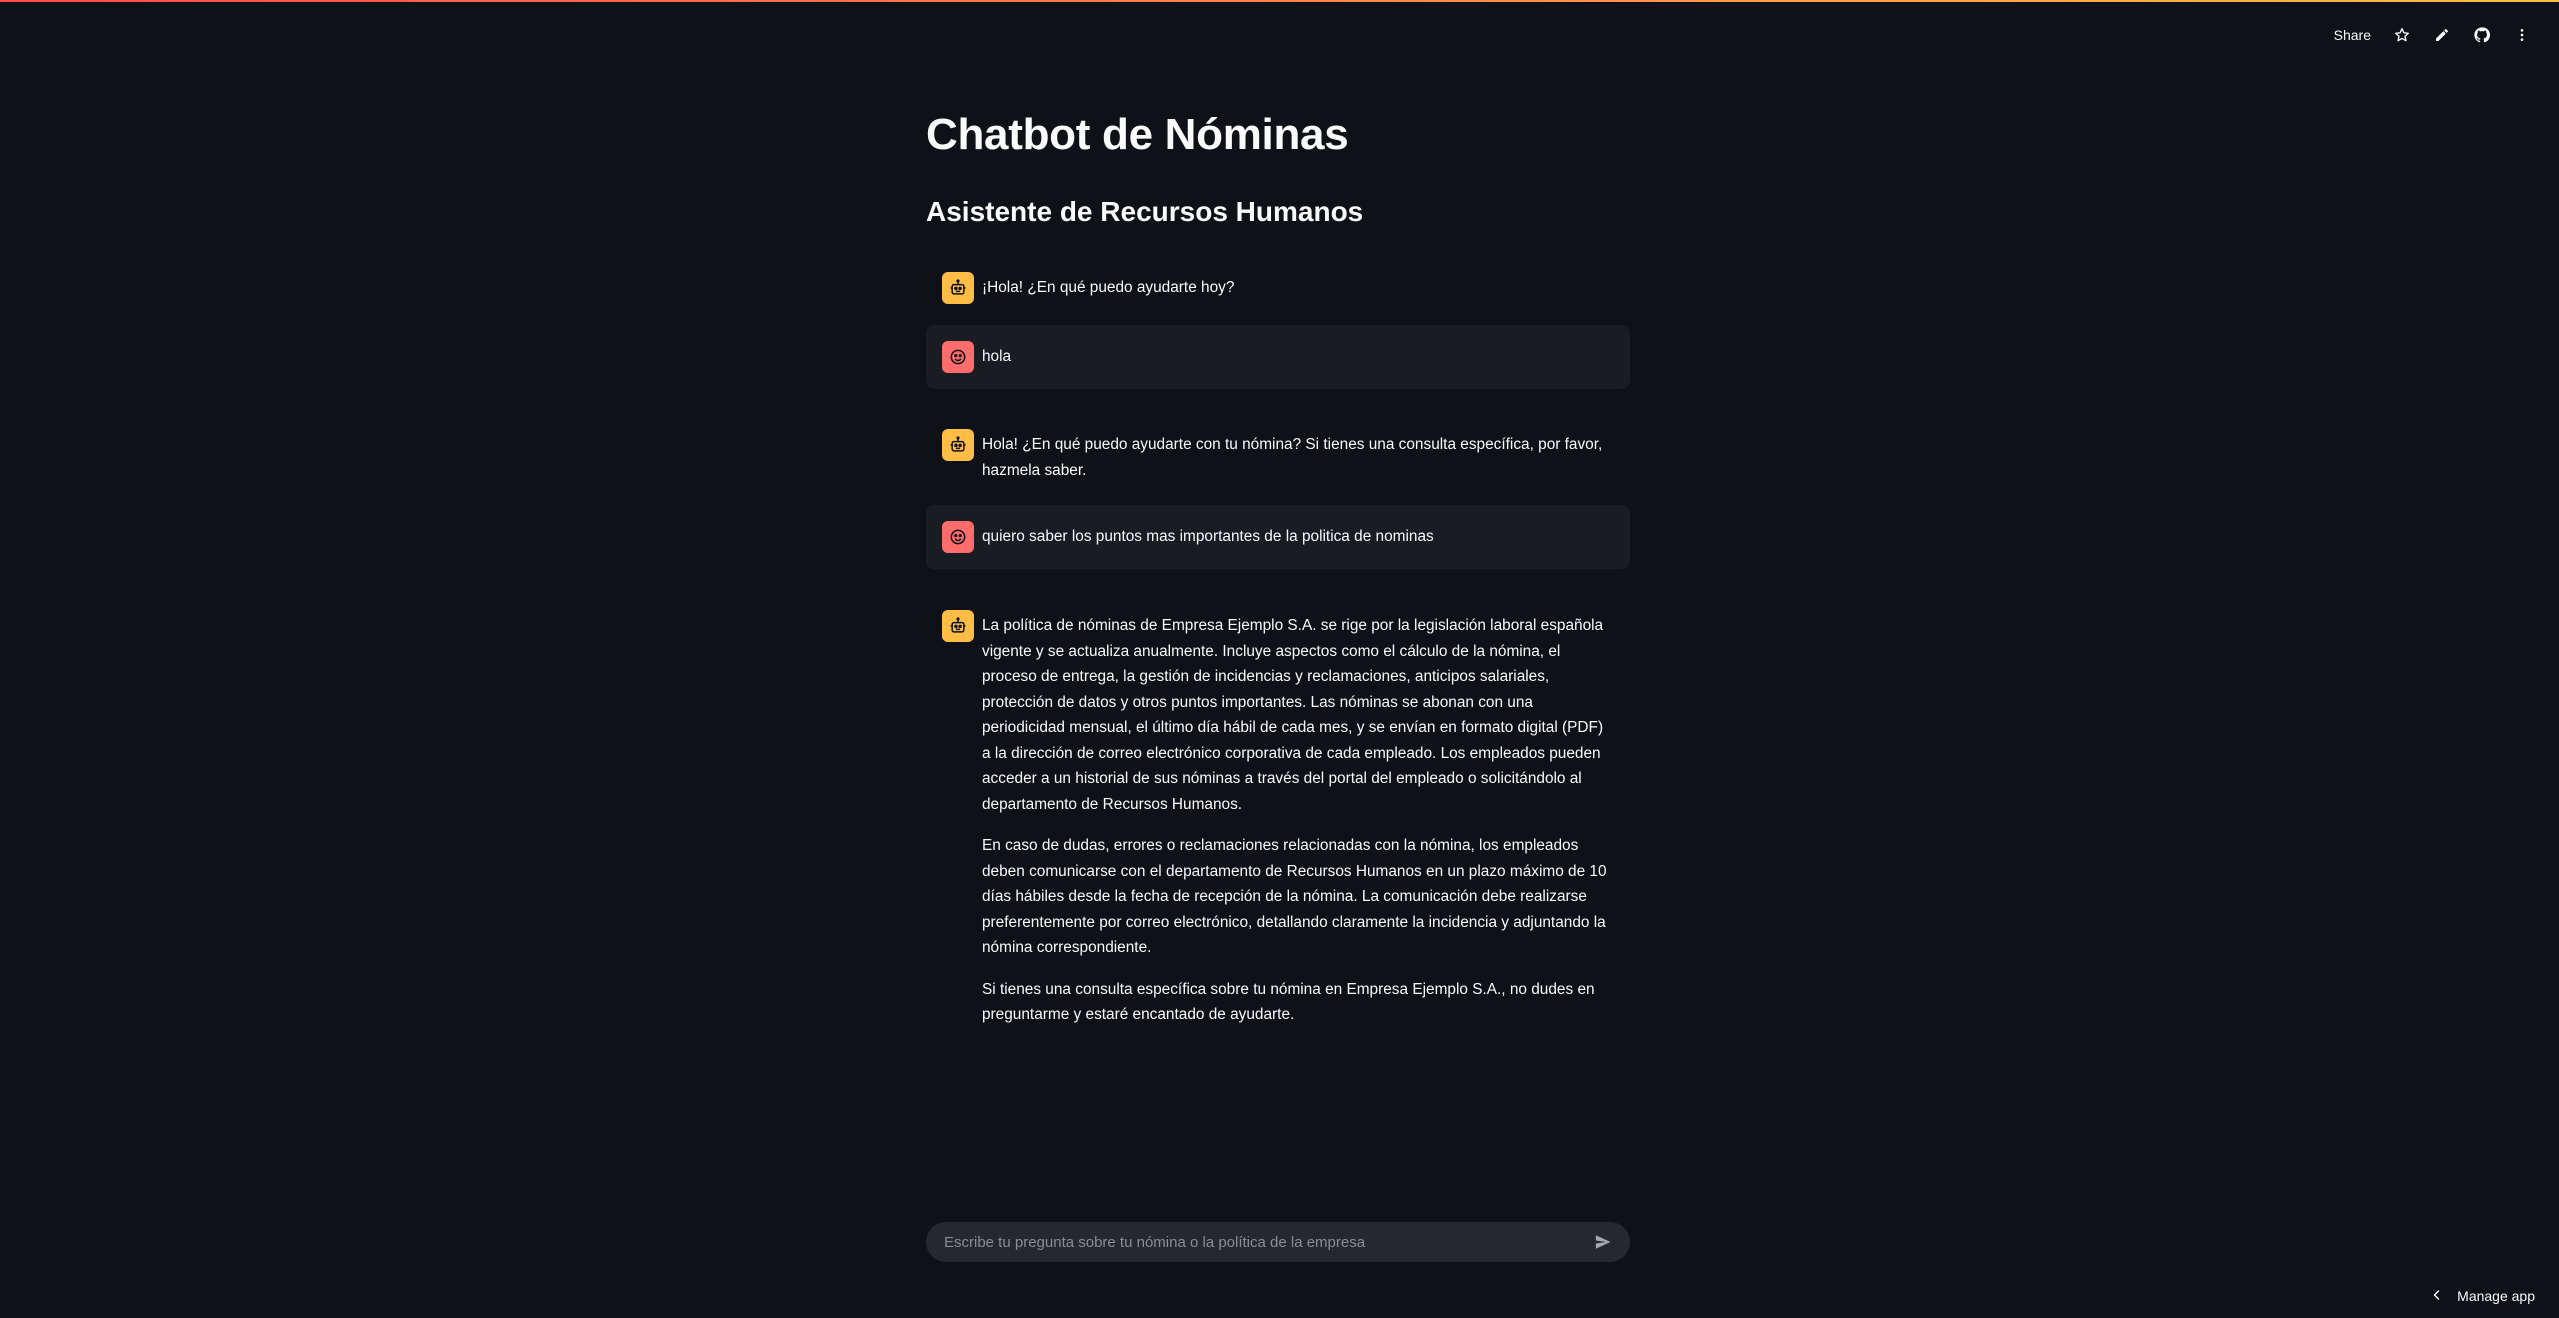 This screenshot has height=1318, width=2559. I want to click on manage-app-button: Manage app, so click(2483, 1296).